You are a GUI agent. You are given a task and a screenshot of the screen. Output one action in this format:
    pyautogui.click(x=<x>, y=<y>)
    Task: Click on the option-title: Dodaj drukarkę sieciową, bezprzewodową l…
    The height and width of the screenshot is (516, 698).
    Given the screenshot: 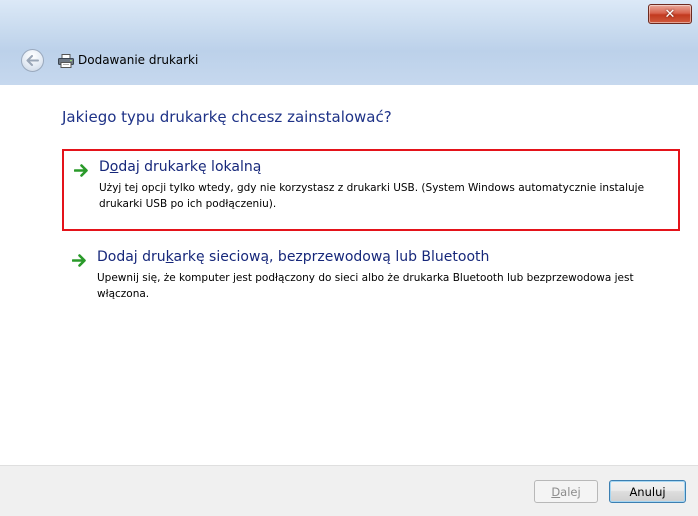 What is the action you would take?
    pyautogui.click(x=293, y=257)
    